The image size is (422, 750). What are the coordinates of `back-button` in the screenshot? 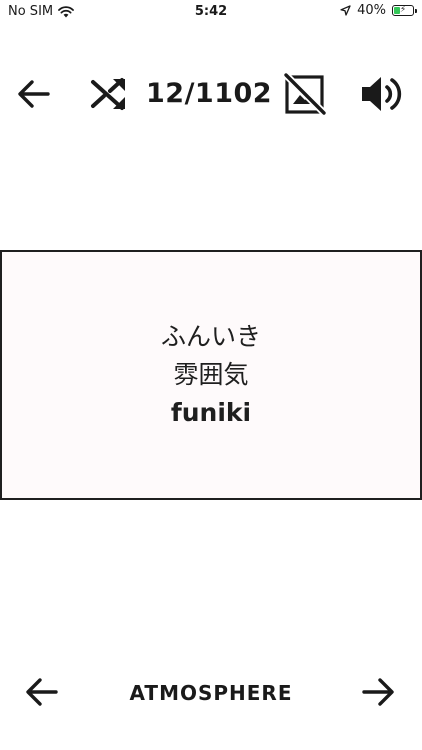 It's located at (34, 94).